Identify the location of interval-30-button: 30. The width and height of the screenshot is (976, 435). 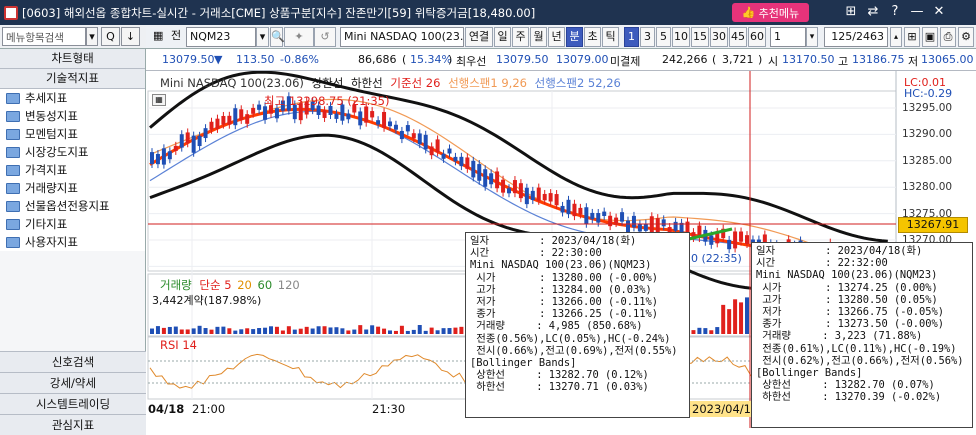
(719, 37).